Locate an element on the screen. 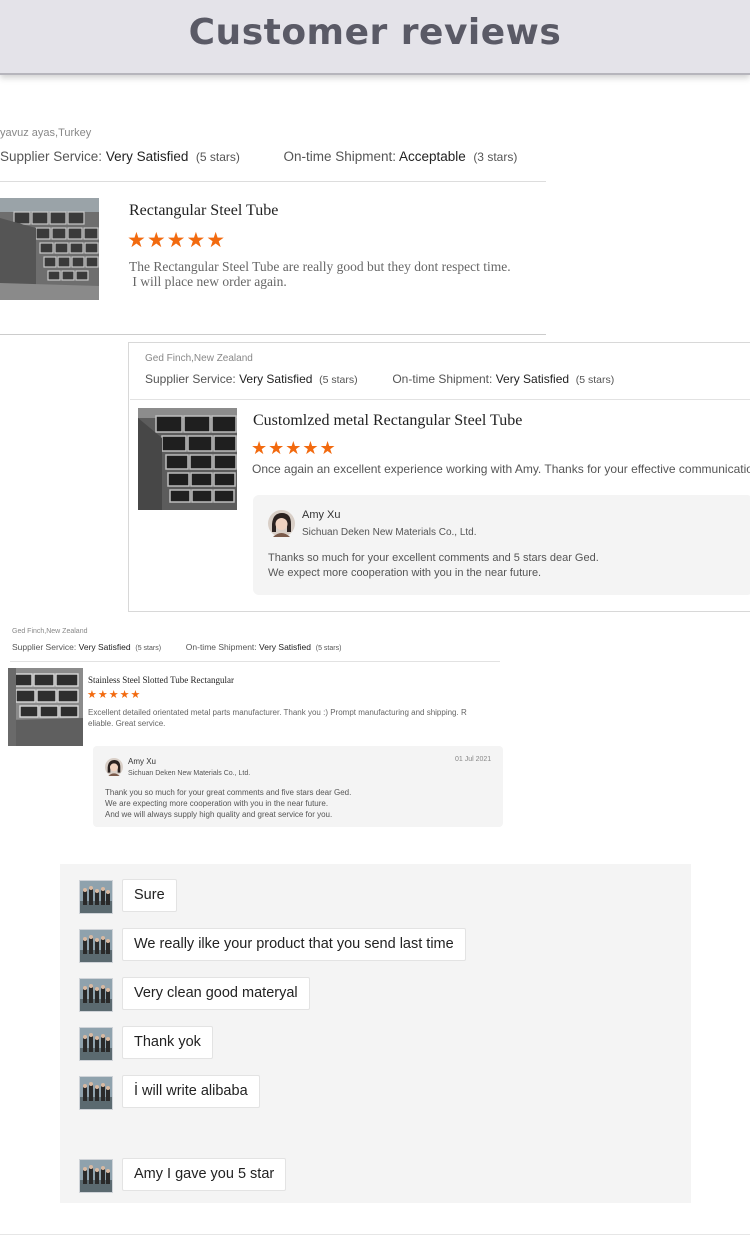  shipment-value: Acceptable is located at coordinates (432, 156).